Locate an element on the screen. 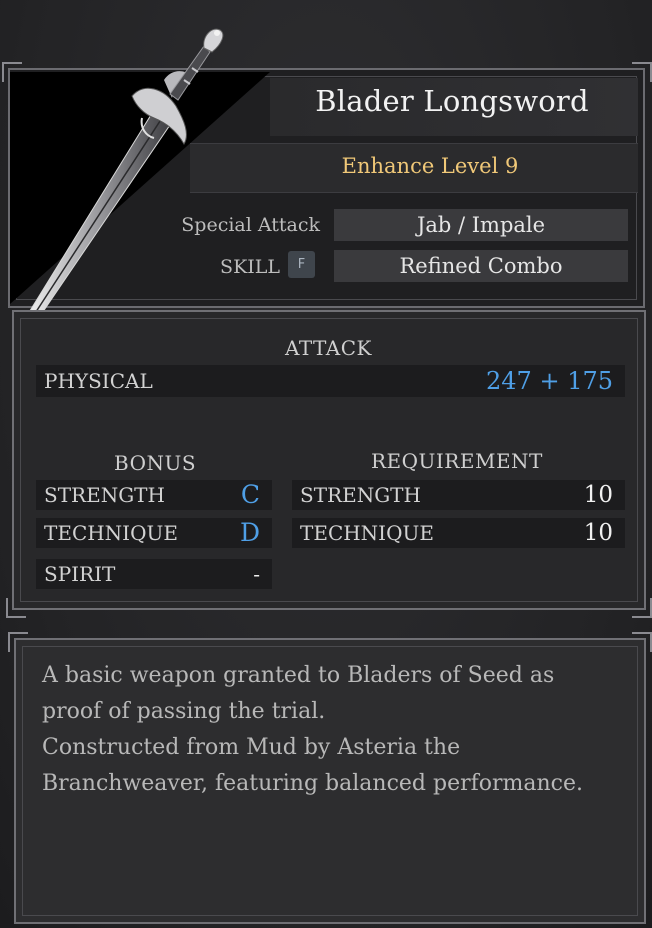  skill-key-badge: F is located at coordinates (301, 264).